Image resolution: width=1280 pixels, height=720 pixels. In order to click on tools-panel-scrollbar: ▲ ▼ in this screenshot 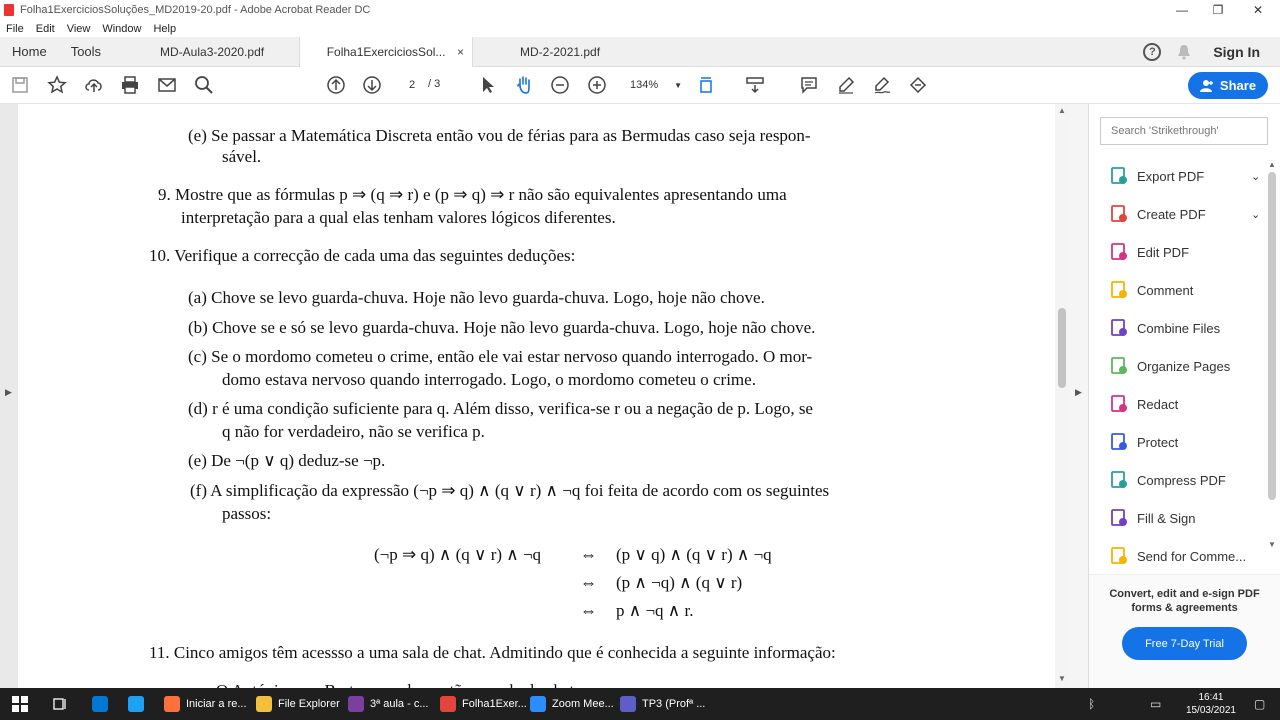, I will do `click(1272, 355)`.